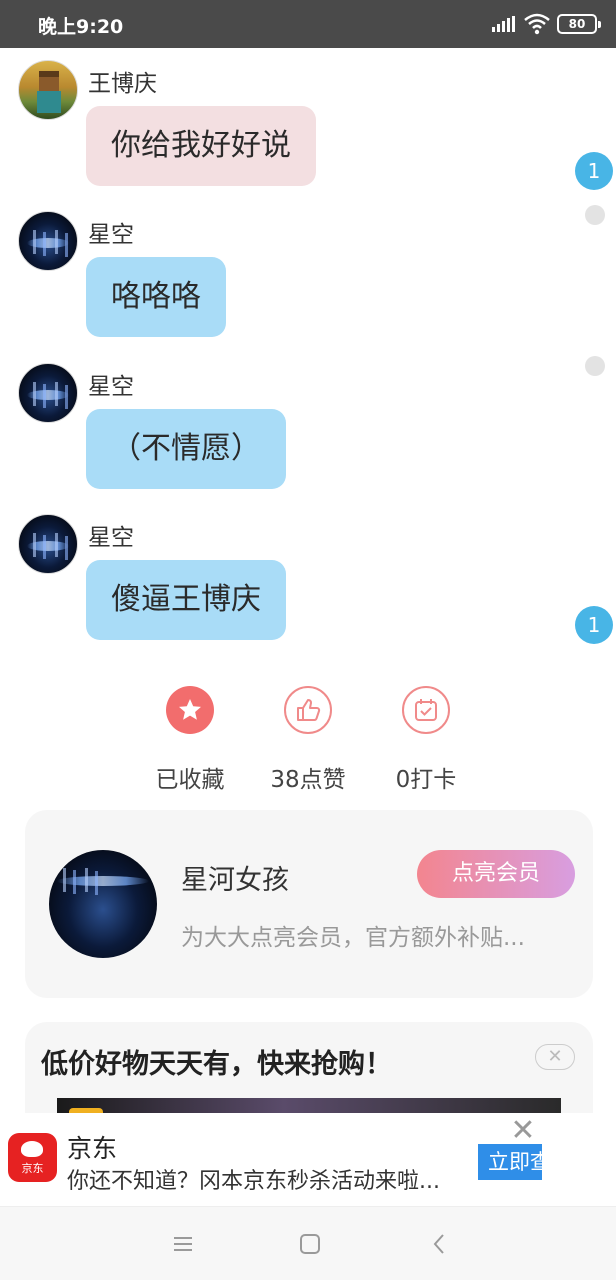 This screenshot has height=1280, width=616. Describe the element at coordinates (216, 1064) in the screenshot. I see `promo-title: 低价好物天天有，快来抢购！` at that location.